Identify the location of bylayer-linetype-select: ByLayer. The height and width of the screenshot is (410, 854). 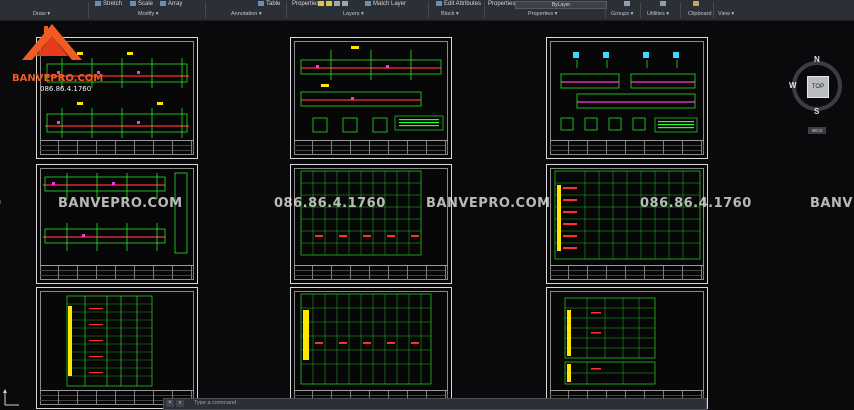
(561, 5).